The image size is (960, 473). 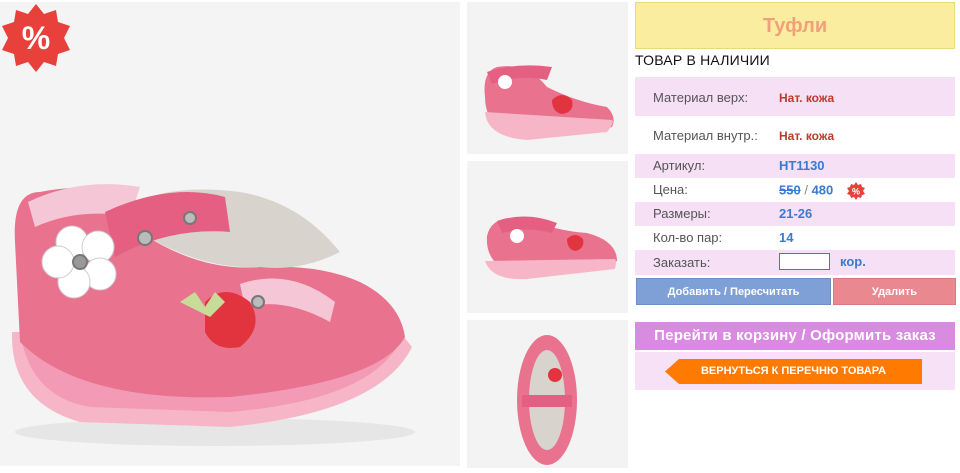 I want to click on mini-sale-icon: %, so click(x=855, y=191).